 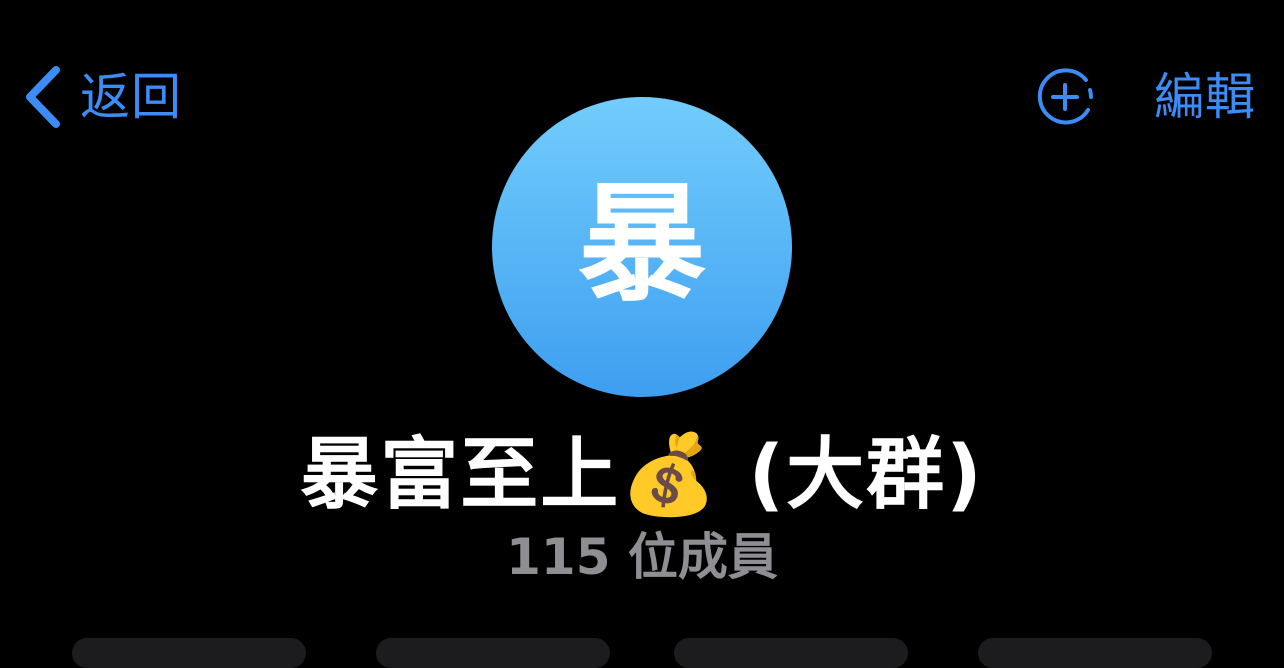 What do you see at coordinates (641, 244) in the screenshot?
I see `avatar-letter: 暴` at bounding box center [641, 244].